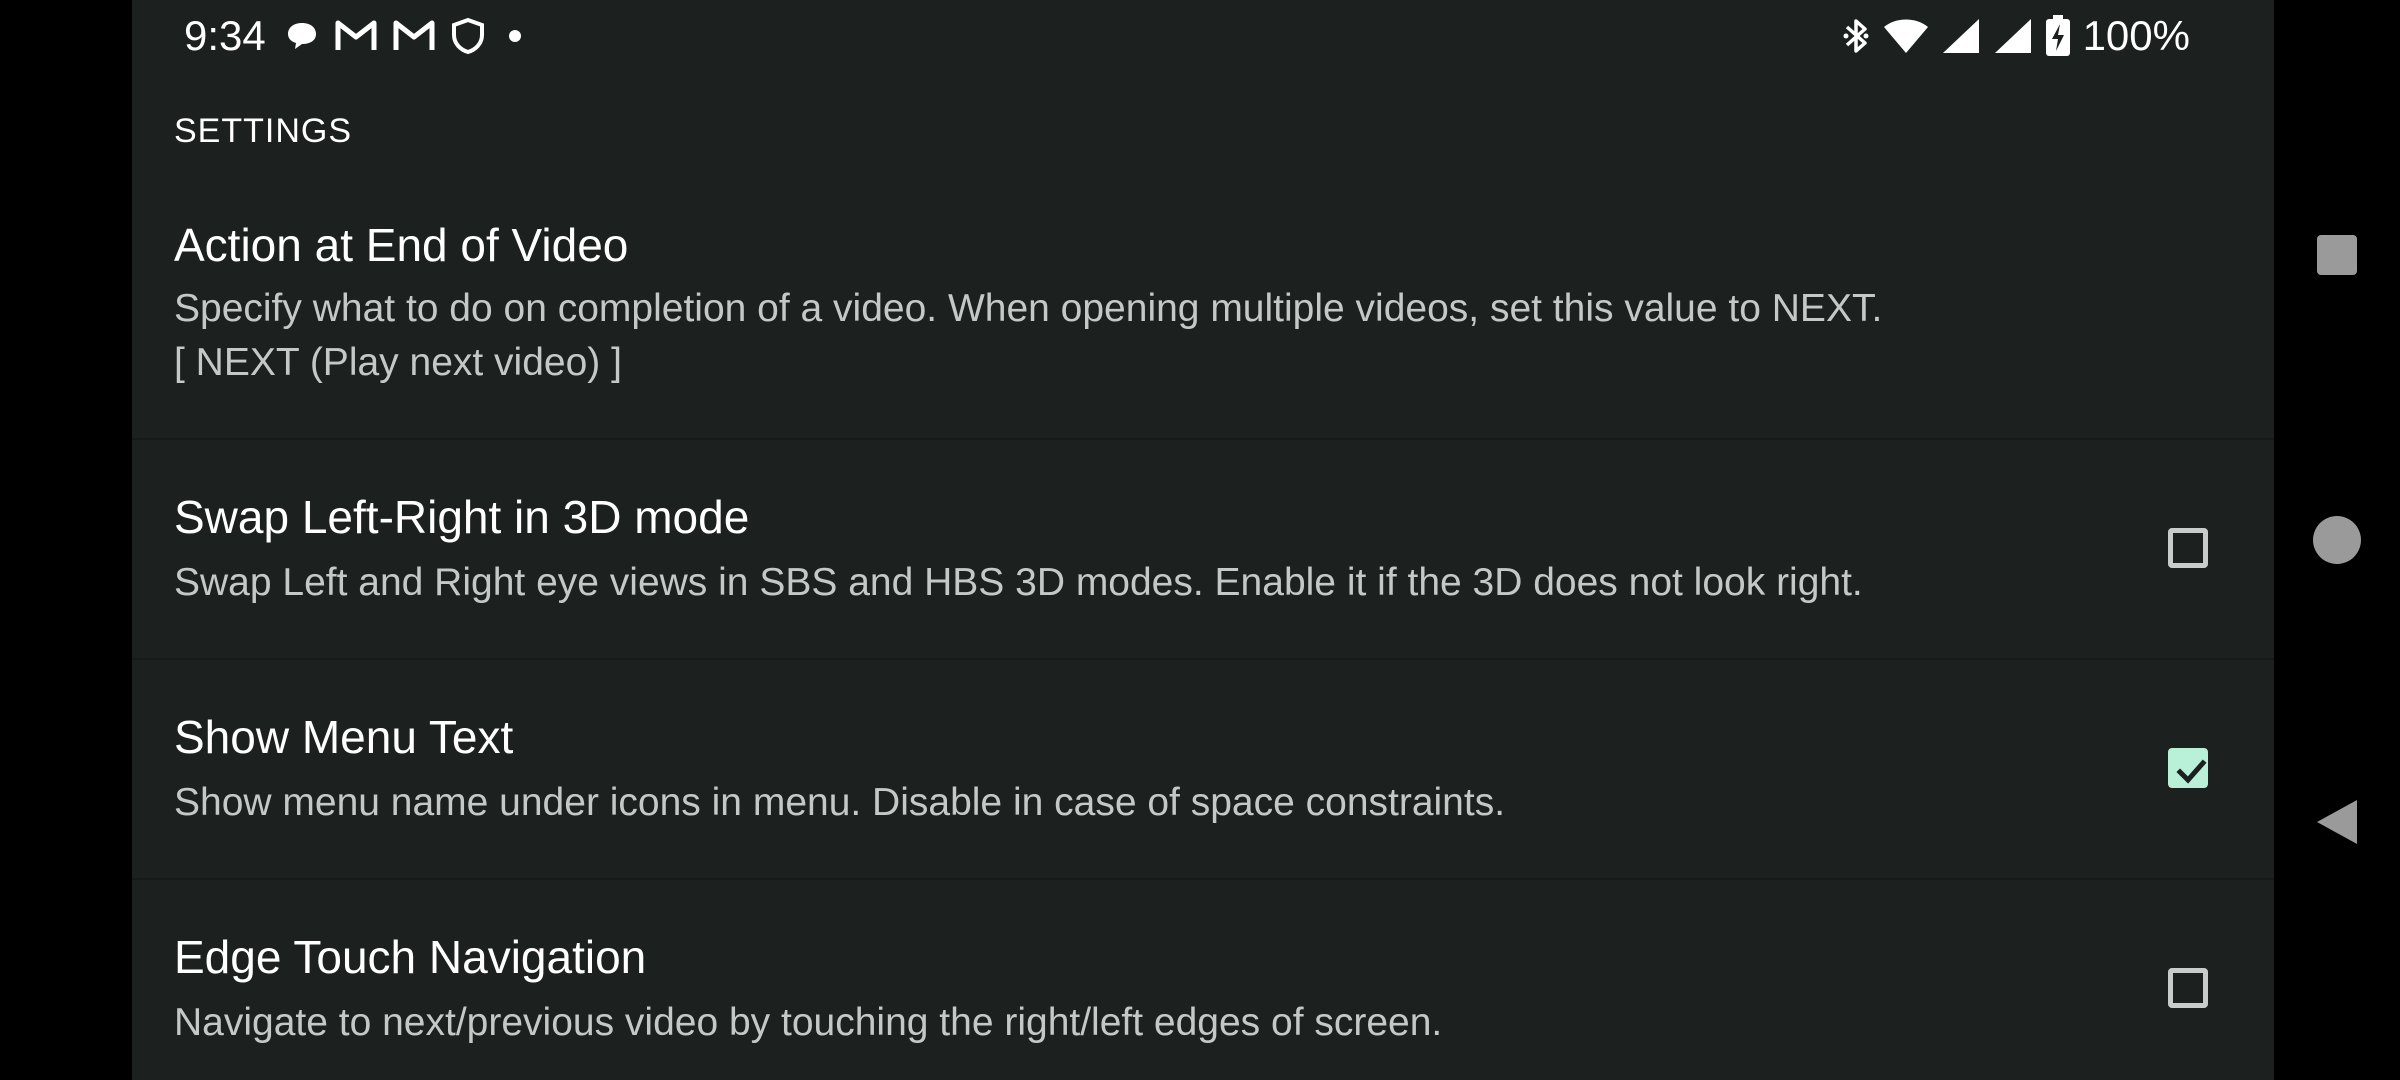 The image size is (2400, 1080). Describe the element at coordinates (401, 245) in the screenshot. I see `pref-title: Action at End of Video` at that location.